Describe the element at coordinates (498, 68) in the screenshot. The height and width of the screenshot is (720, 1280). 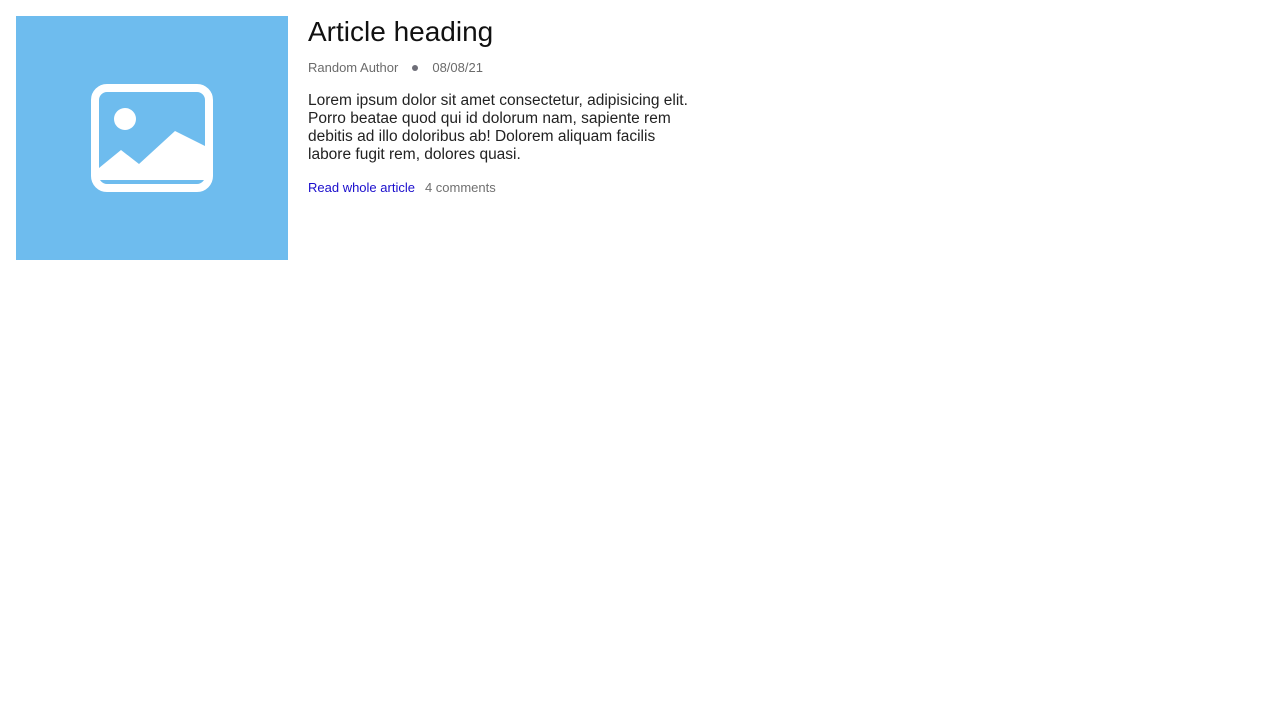
I see `article-meta: Random Author 08/08/21` at that location.